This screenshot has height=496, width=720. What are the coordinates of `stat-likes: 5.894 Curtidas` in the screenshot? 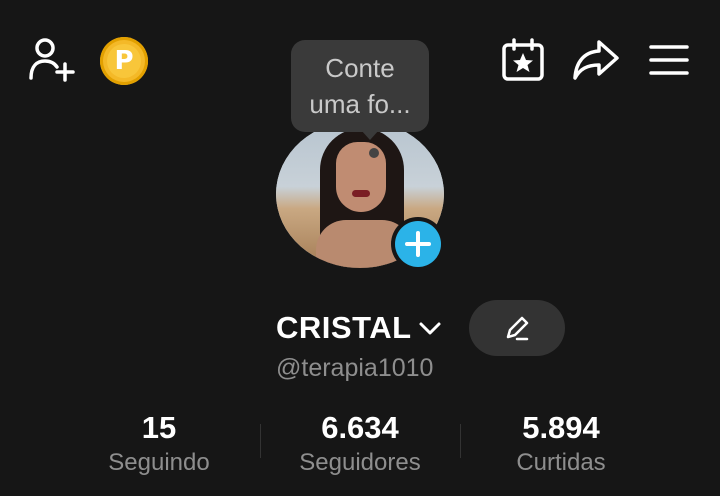 It's located at (561, 443).